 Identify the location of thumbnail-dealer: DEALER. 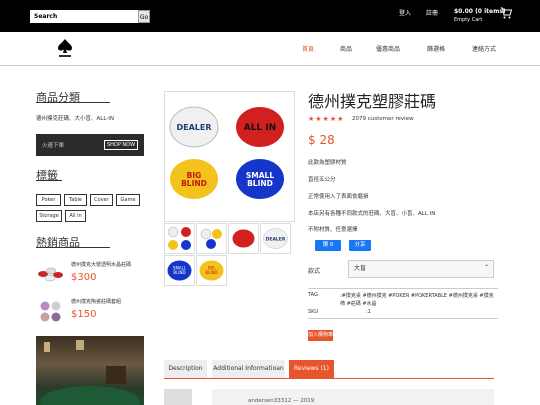
(275, 238).